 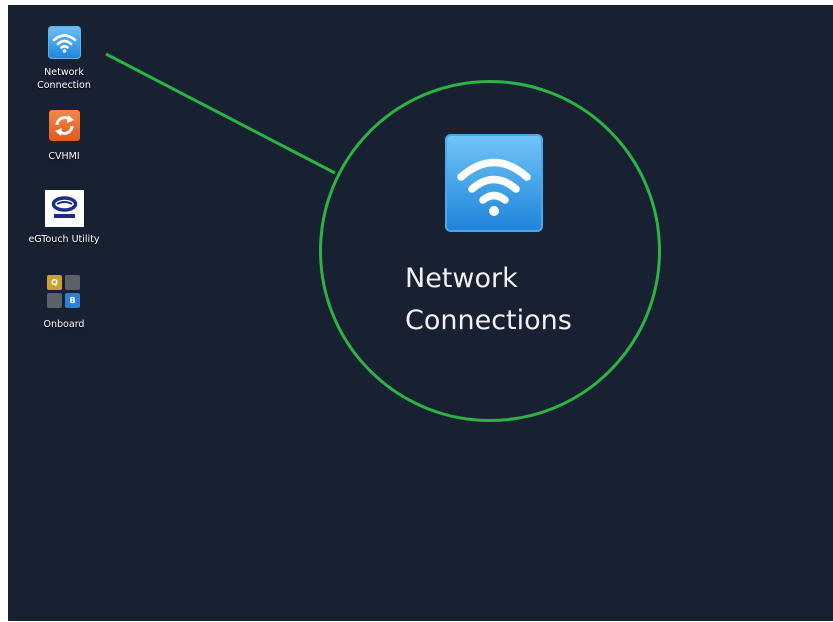 What do you see at coordinates (64, 324) in the screenshot?
I see `desktop-icon-label: Onboard` at bounding box center [64, 324].